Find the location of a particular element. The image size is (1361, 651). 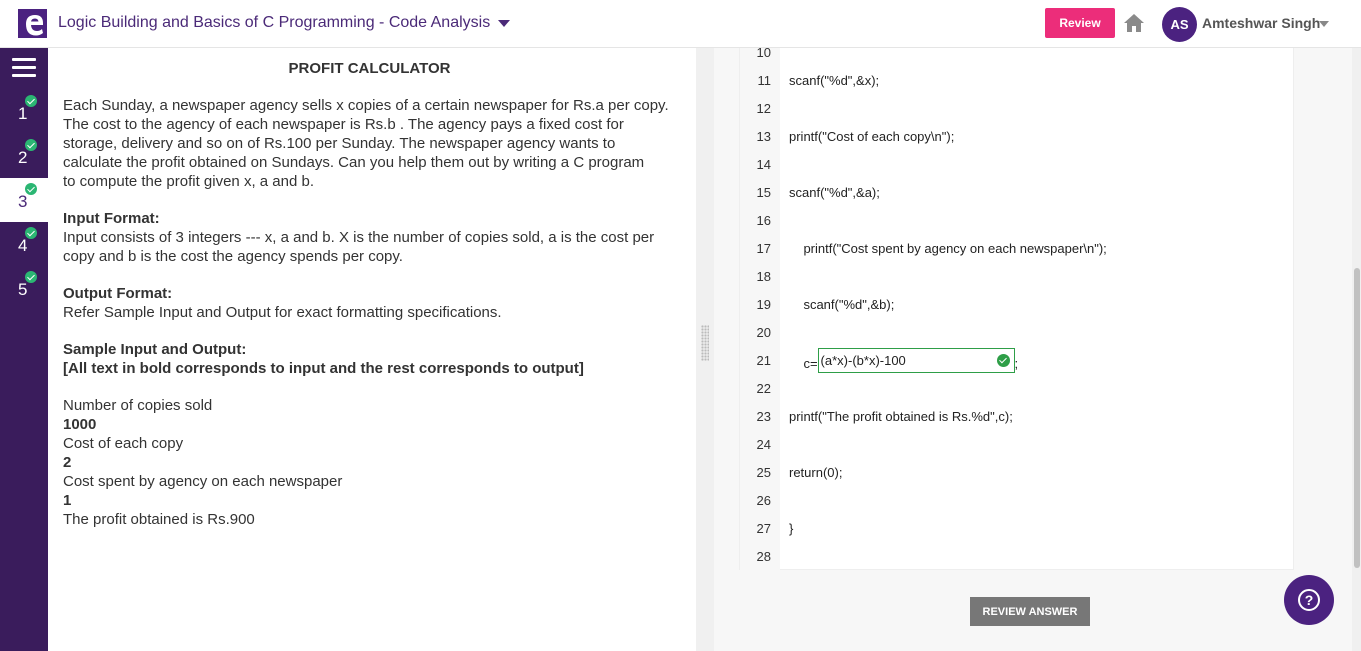

question-number: 5 is located at coordinates (23, 289).